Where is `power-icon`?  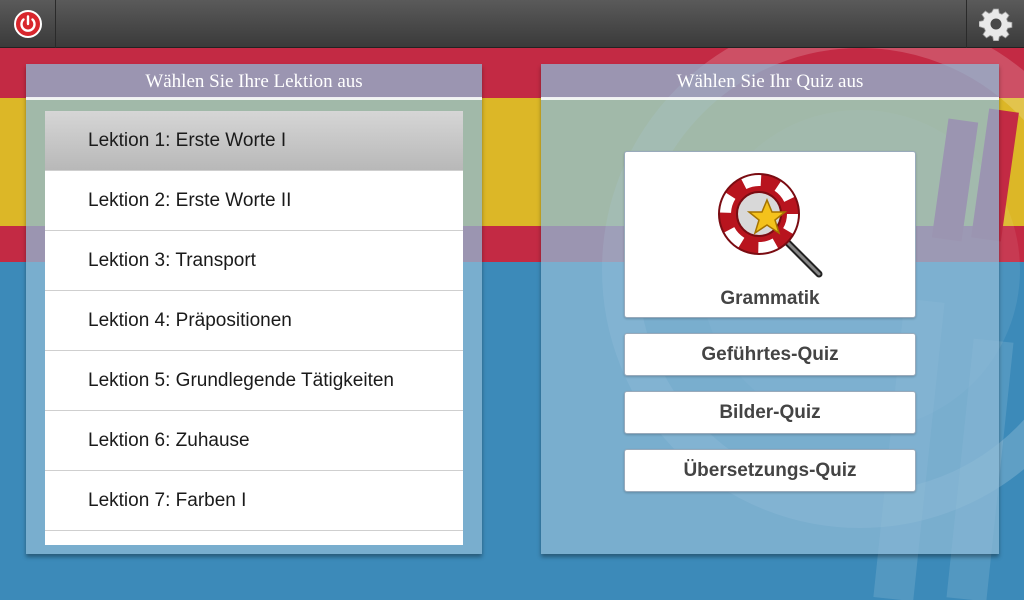 power-icon is located at coordinates (27, 24).